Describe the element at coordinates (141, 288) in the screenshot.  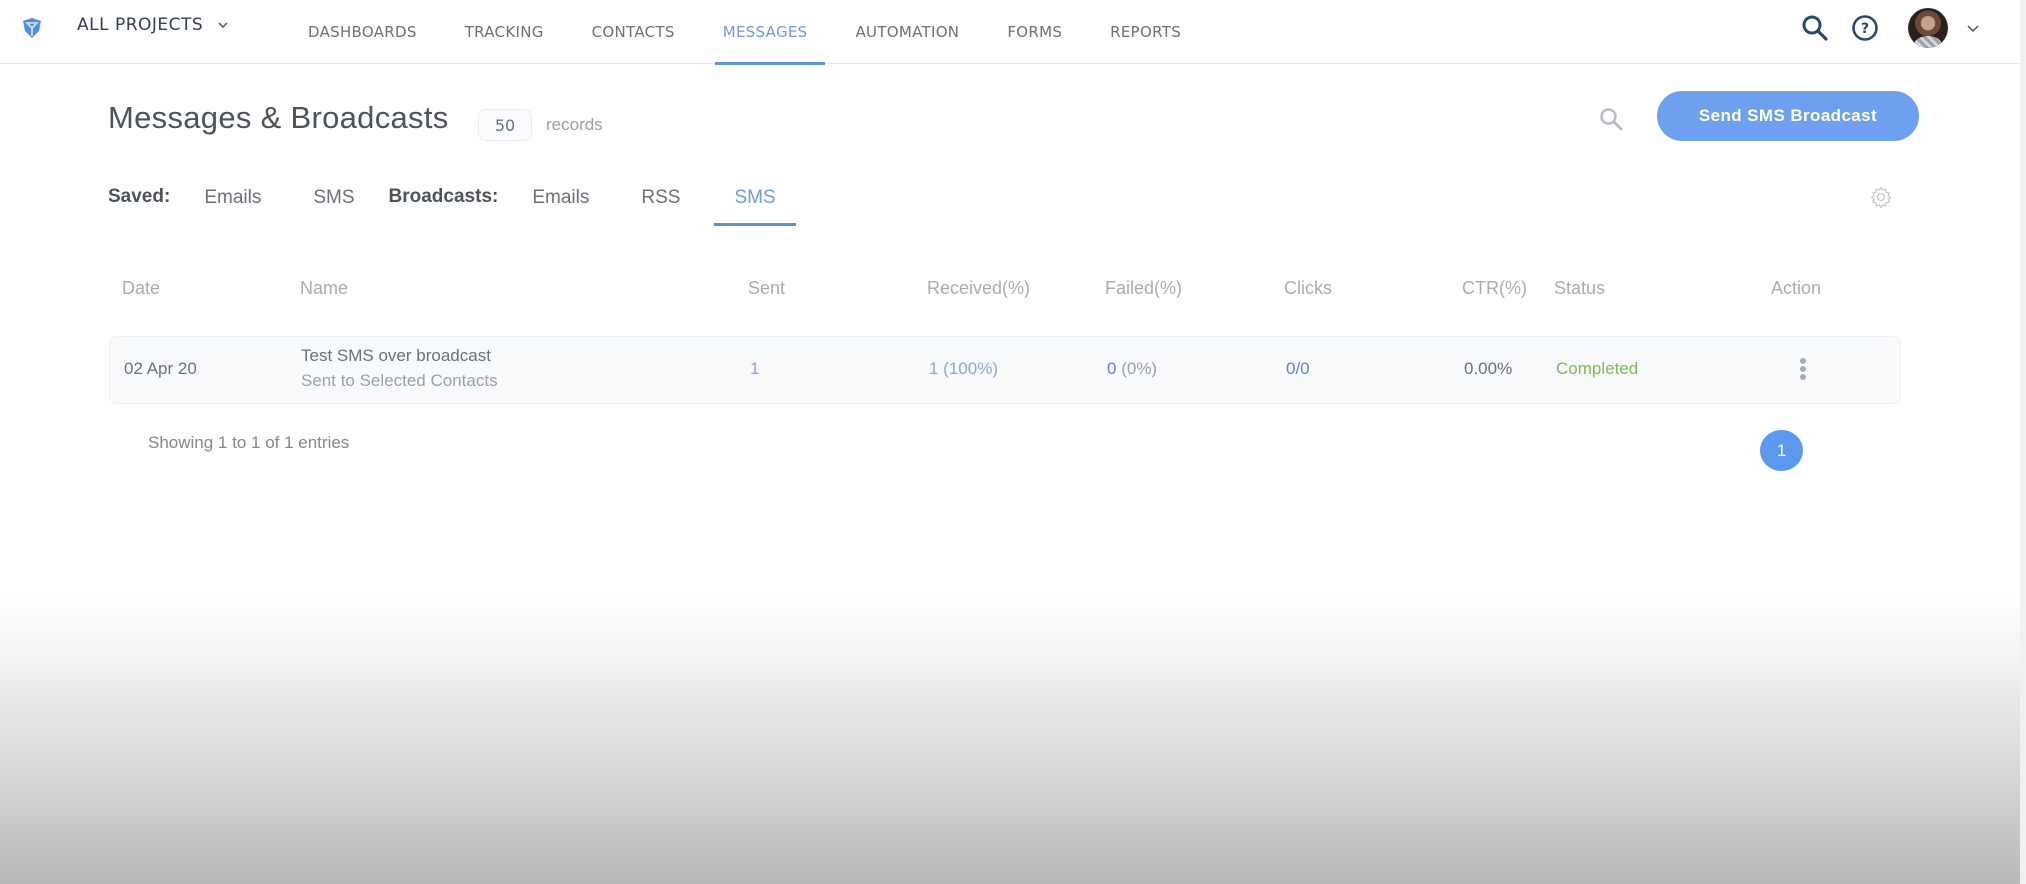
I see `col-date: Date` at that location.